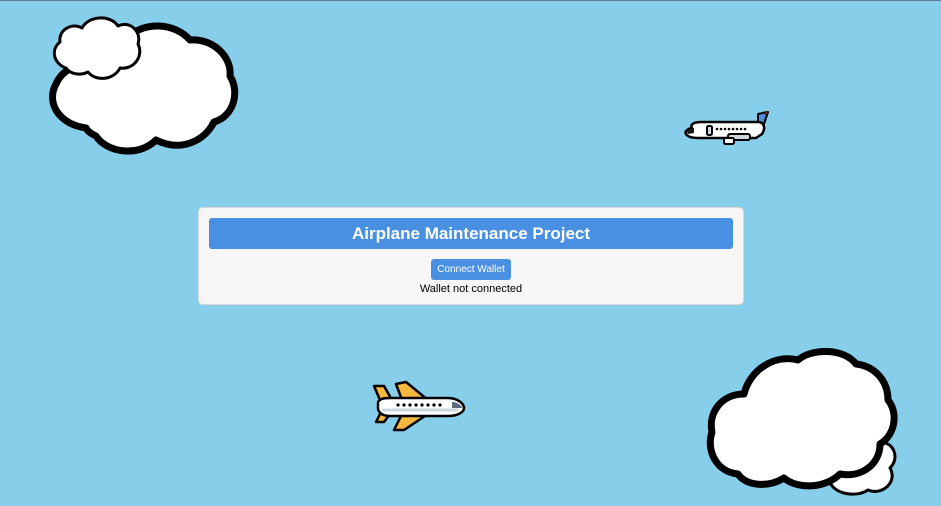 This screenshot has width=941, height=506. Describe the element at coordinates (471, 233) in the screenshot. I see `page-title: Airplane Maintenance Project` at that location.